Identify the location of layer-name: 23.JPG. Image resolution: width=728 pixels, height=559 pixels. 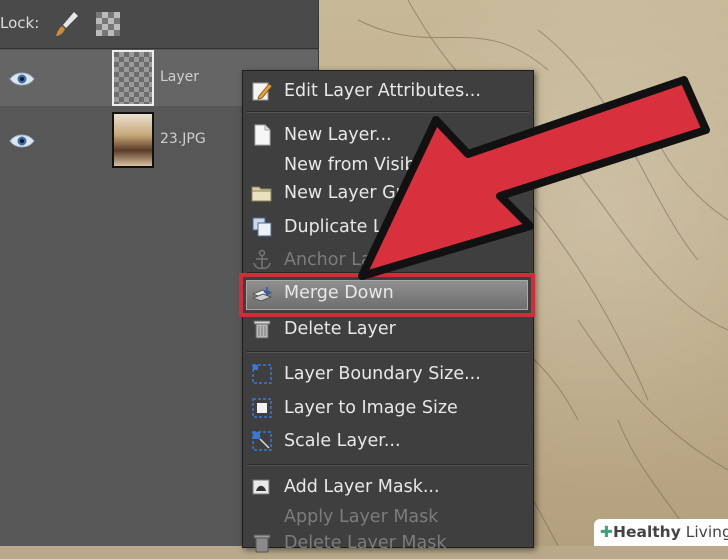
(183, 139).